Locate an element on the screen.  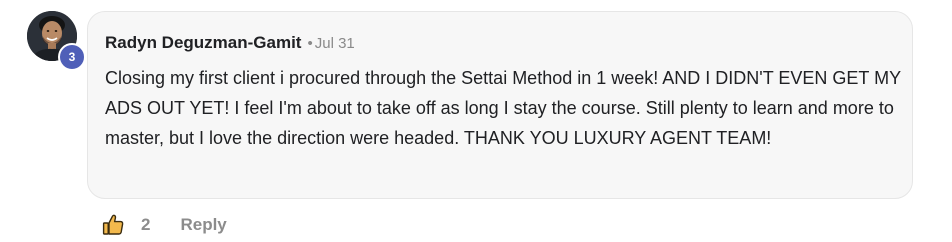
level-badge: 3 is located at coordinates (72, 57).